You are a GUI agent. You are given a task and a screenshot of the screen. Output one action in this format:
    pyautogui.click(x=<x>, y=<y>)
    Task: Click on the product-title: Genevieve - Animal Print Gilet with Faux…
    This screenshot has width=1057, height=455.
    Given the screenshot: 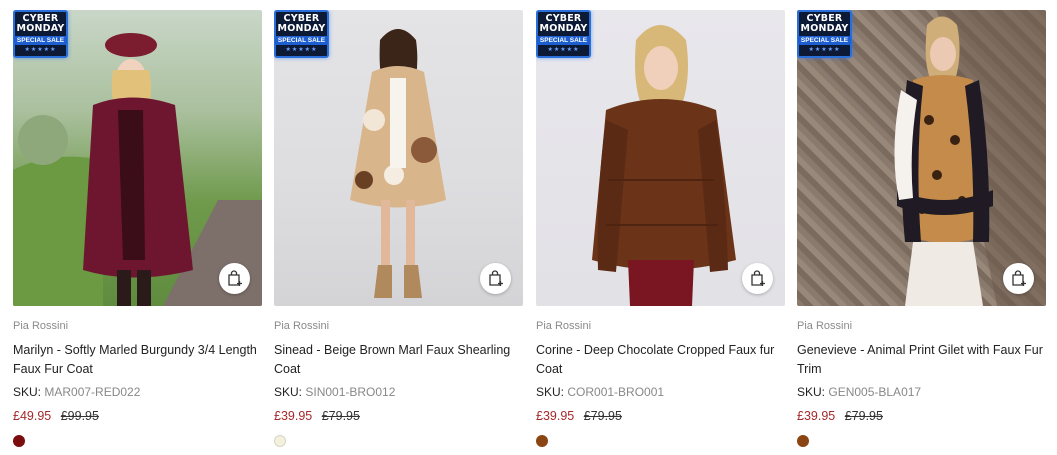 What is the action you would take?
    pyautogui.click(x=921, y=360)
    